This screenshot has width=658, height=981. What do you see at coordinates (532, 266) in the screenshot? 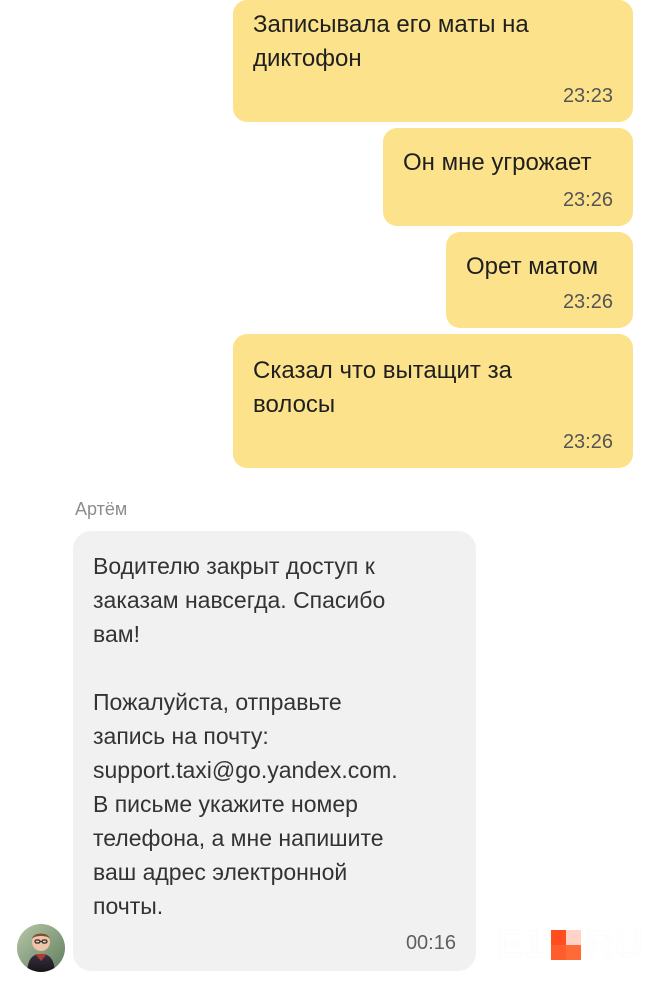
I see `message-text: Орет матом` at bounding box center [532, 266].